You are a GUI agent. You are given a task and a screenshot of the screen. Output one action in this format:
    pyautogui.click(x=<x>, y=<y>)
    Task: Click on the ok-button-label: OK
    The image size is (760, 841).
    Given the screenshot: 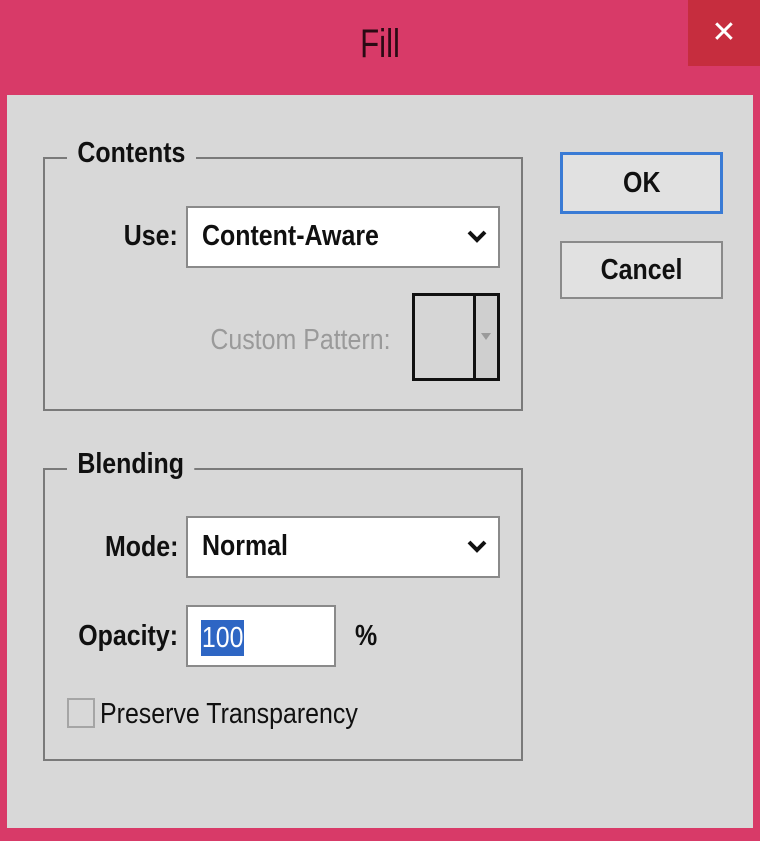 What is the action you would take?
    pyautogui.click(x=641, y=183)
    